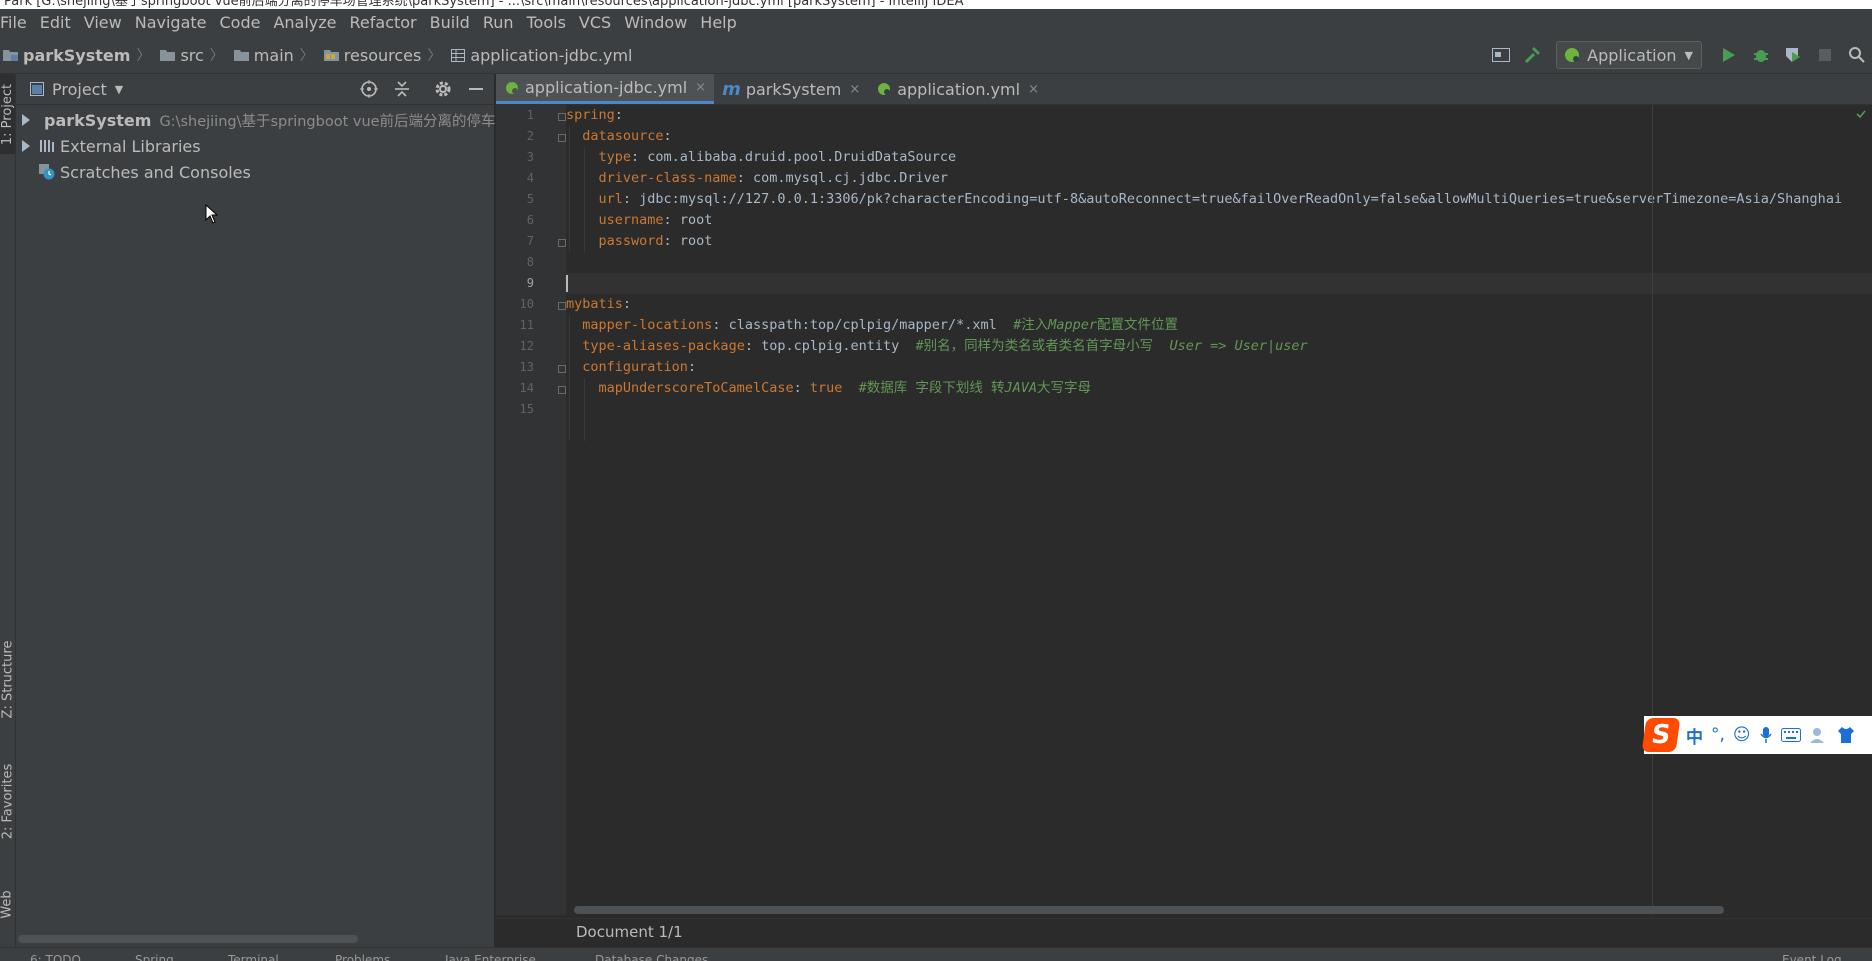 The width and height of the screenshot is (1872, 961). Describe the element at coordinates (450, 23) in the screenshot. I see `menu-build: Build` at that location.